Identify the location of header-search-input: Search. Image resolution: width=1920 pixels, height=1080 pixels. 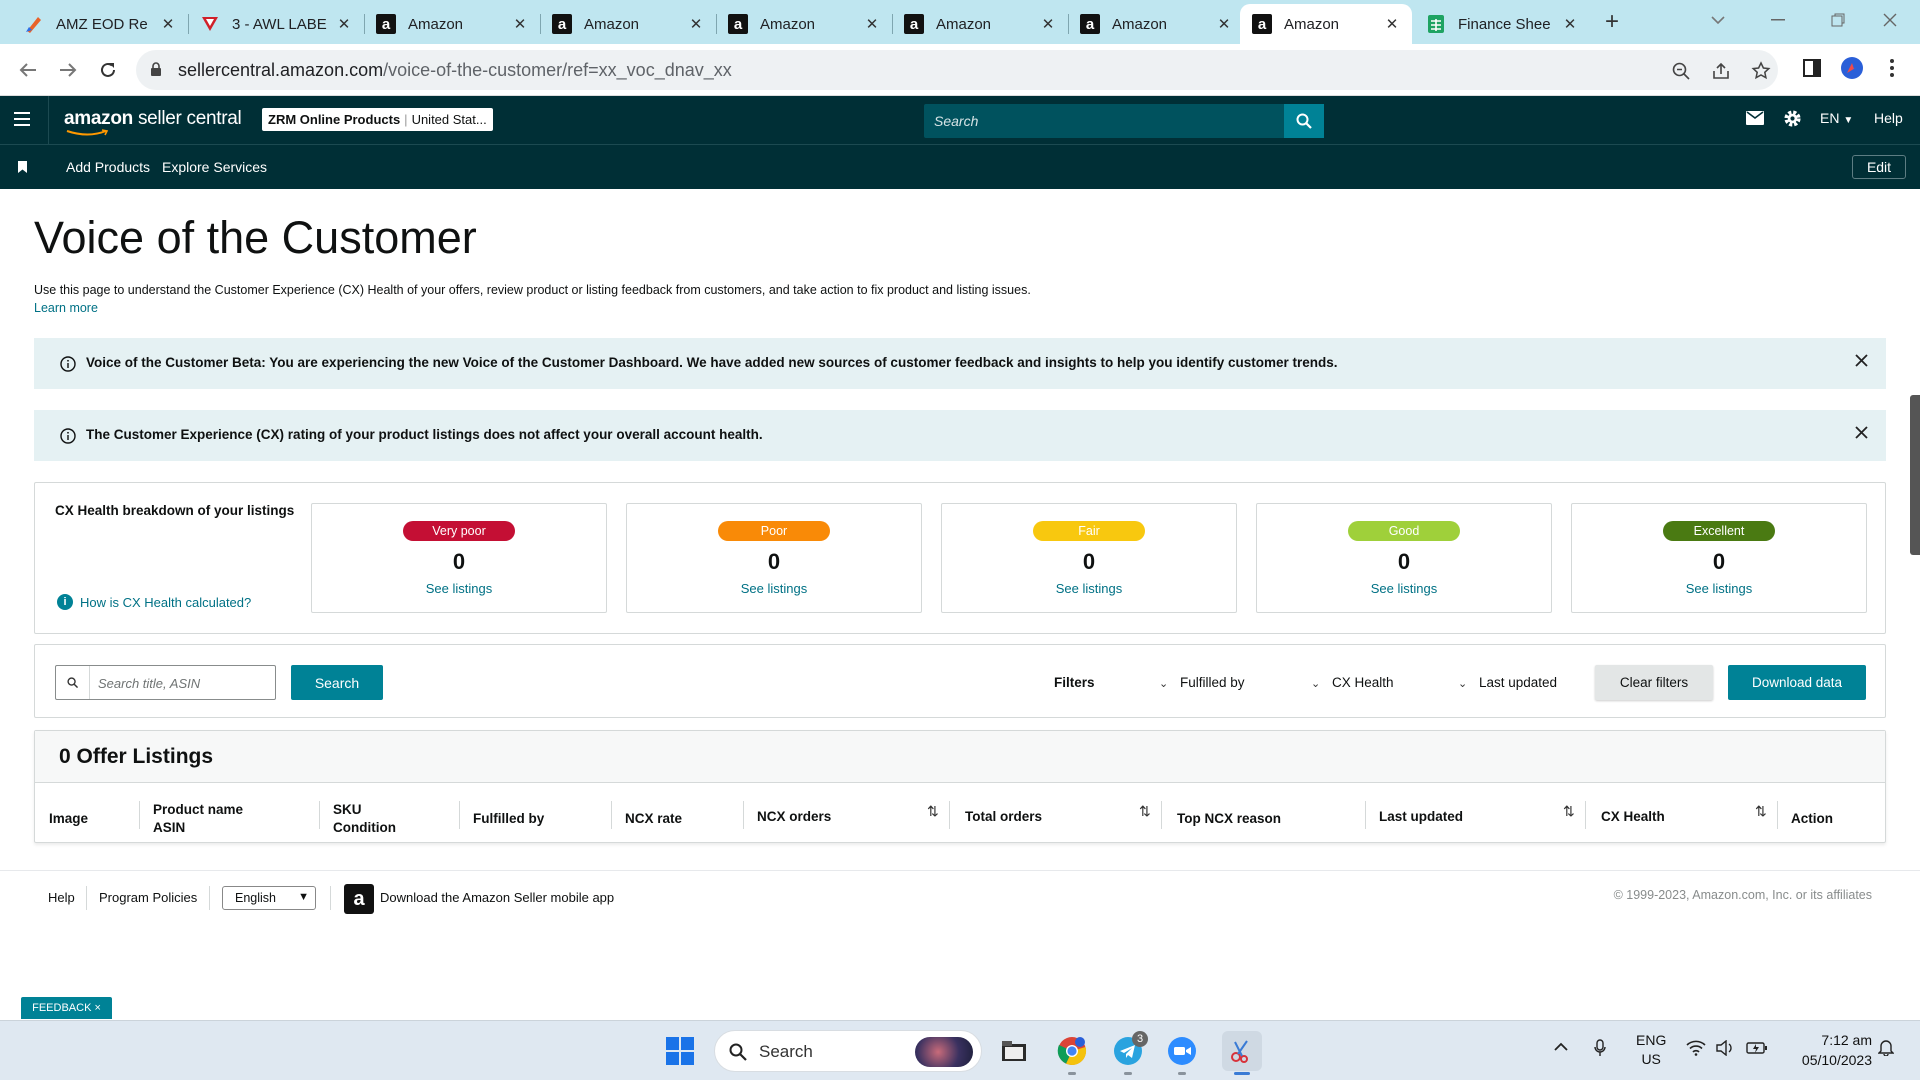
(1124, 121).